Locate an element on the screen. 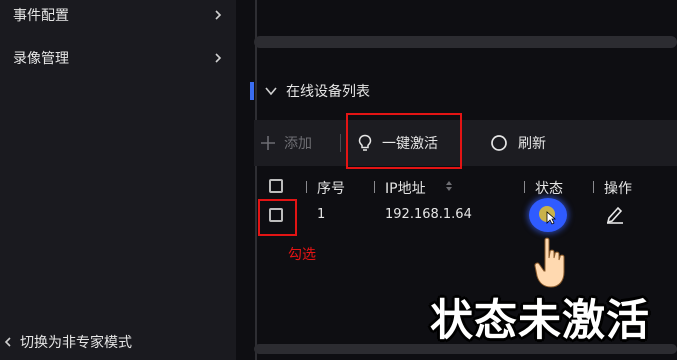  refresh-icon is located at coordinates (499, 143).